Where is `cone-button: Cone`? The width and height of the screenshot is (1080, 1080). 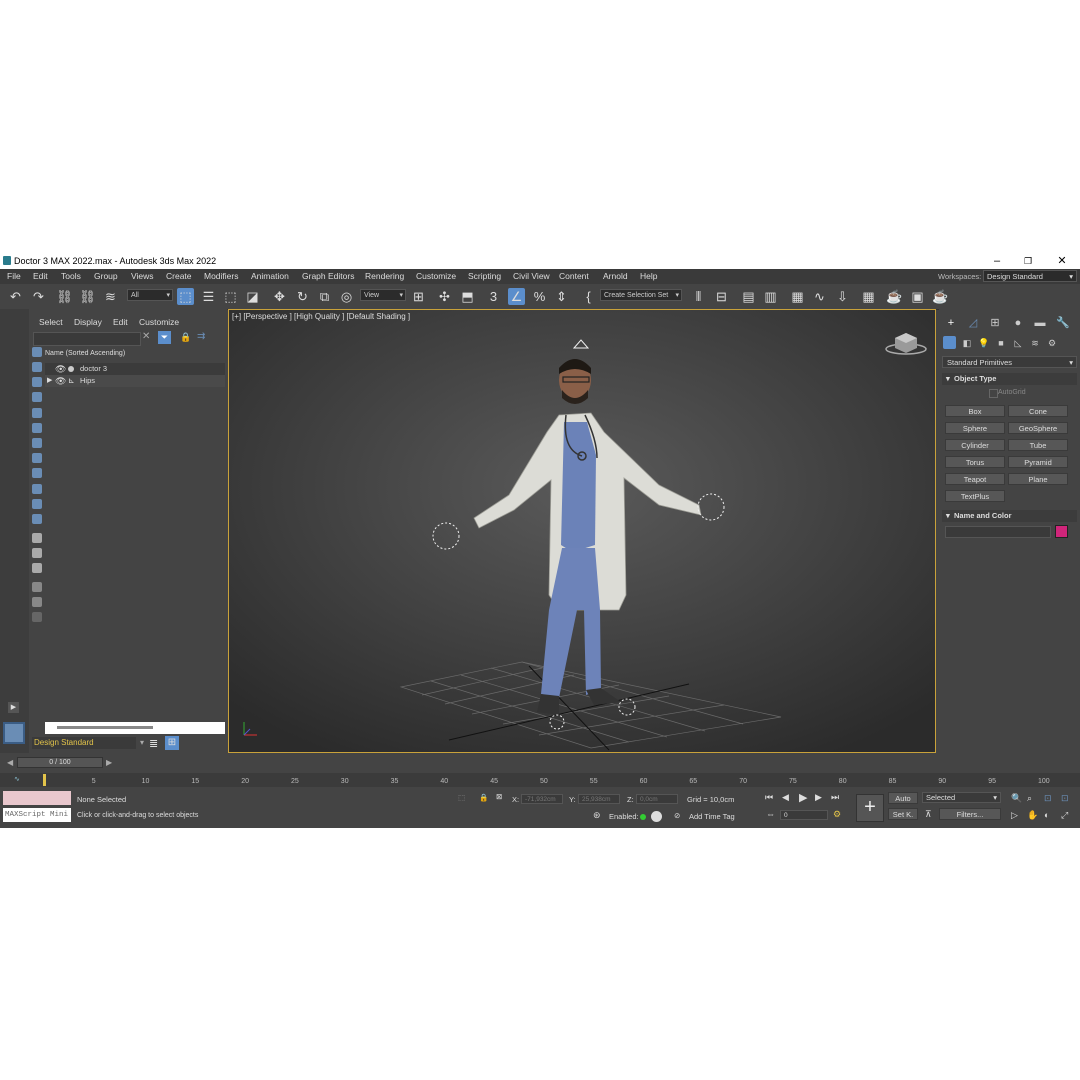
cone-button: Cone is located at coordinates (1038, 411).